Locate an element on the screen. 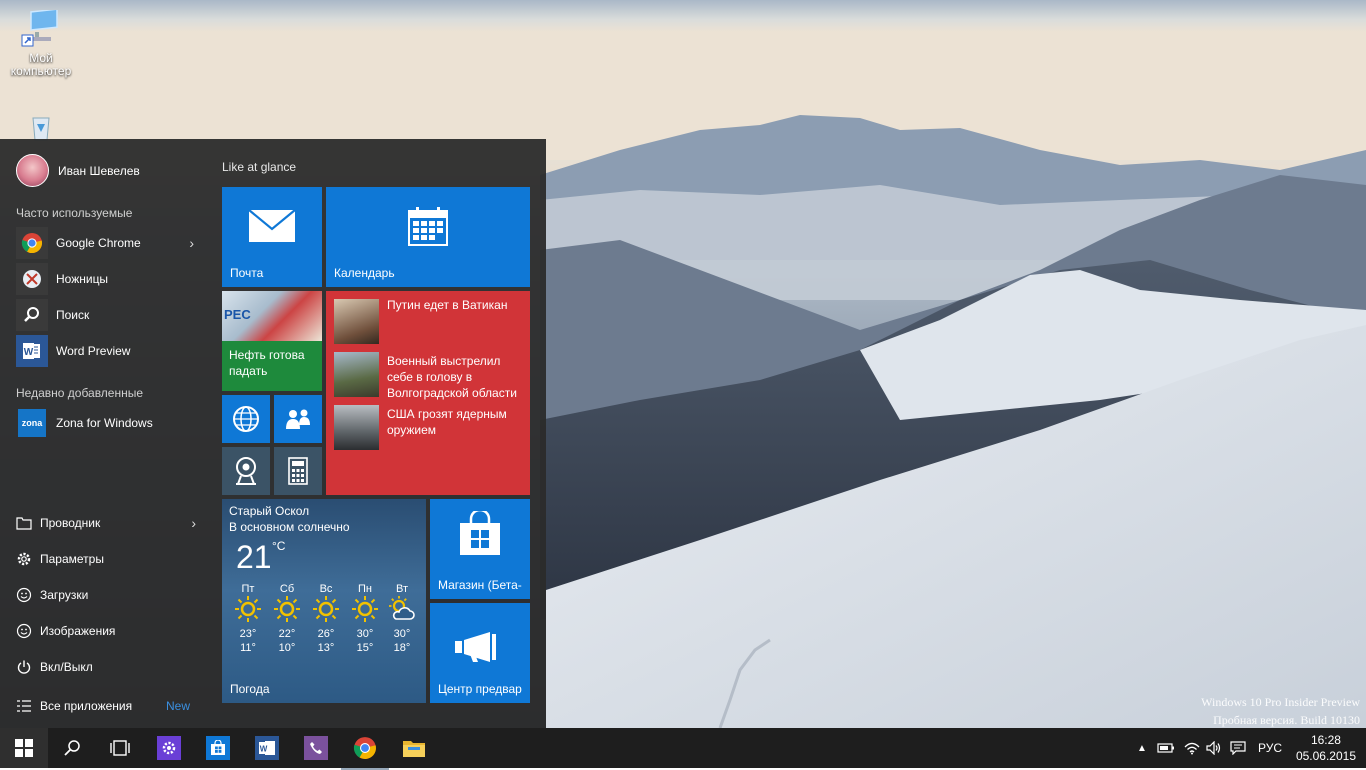  tile-mail: Почта is located at coordinates (272, 237).